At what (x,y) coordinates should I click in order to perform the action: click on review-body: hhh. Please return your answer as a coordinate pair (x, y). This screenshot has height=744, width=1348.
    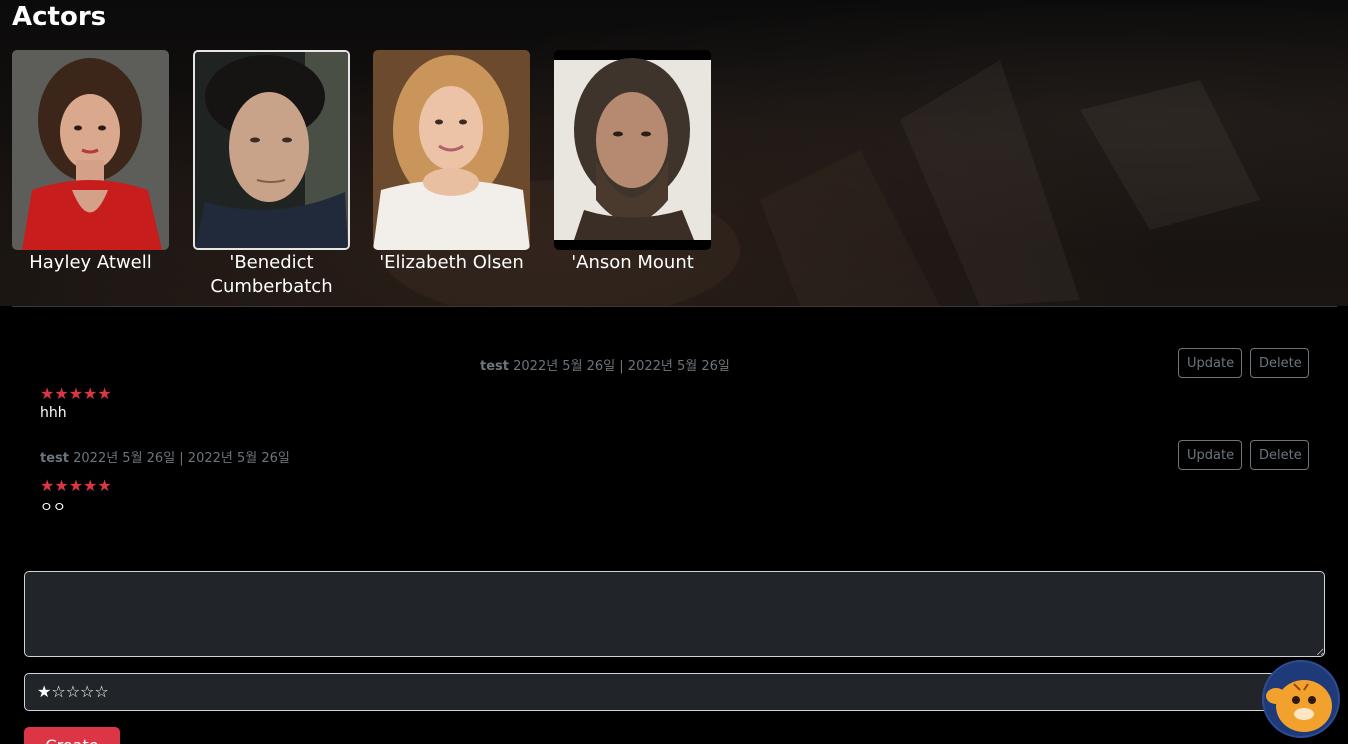
    Looking at the image, I should click on (53, 413).